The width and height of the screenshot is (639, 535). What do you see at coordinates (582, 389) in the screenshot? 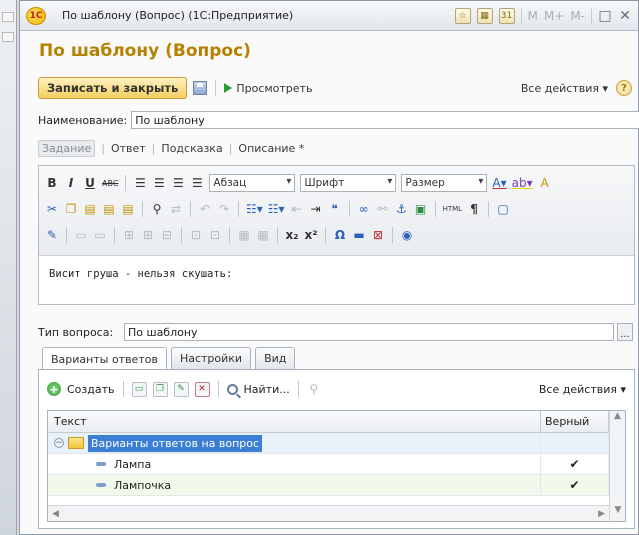
I see `list-all-actions-button: Все действия ▾` at bounding box center [582, 389].